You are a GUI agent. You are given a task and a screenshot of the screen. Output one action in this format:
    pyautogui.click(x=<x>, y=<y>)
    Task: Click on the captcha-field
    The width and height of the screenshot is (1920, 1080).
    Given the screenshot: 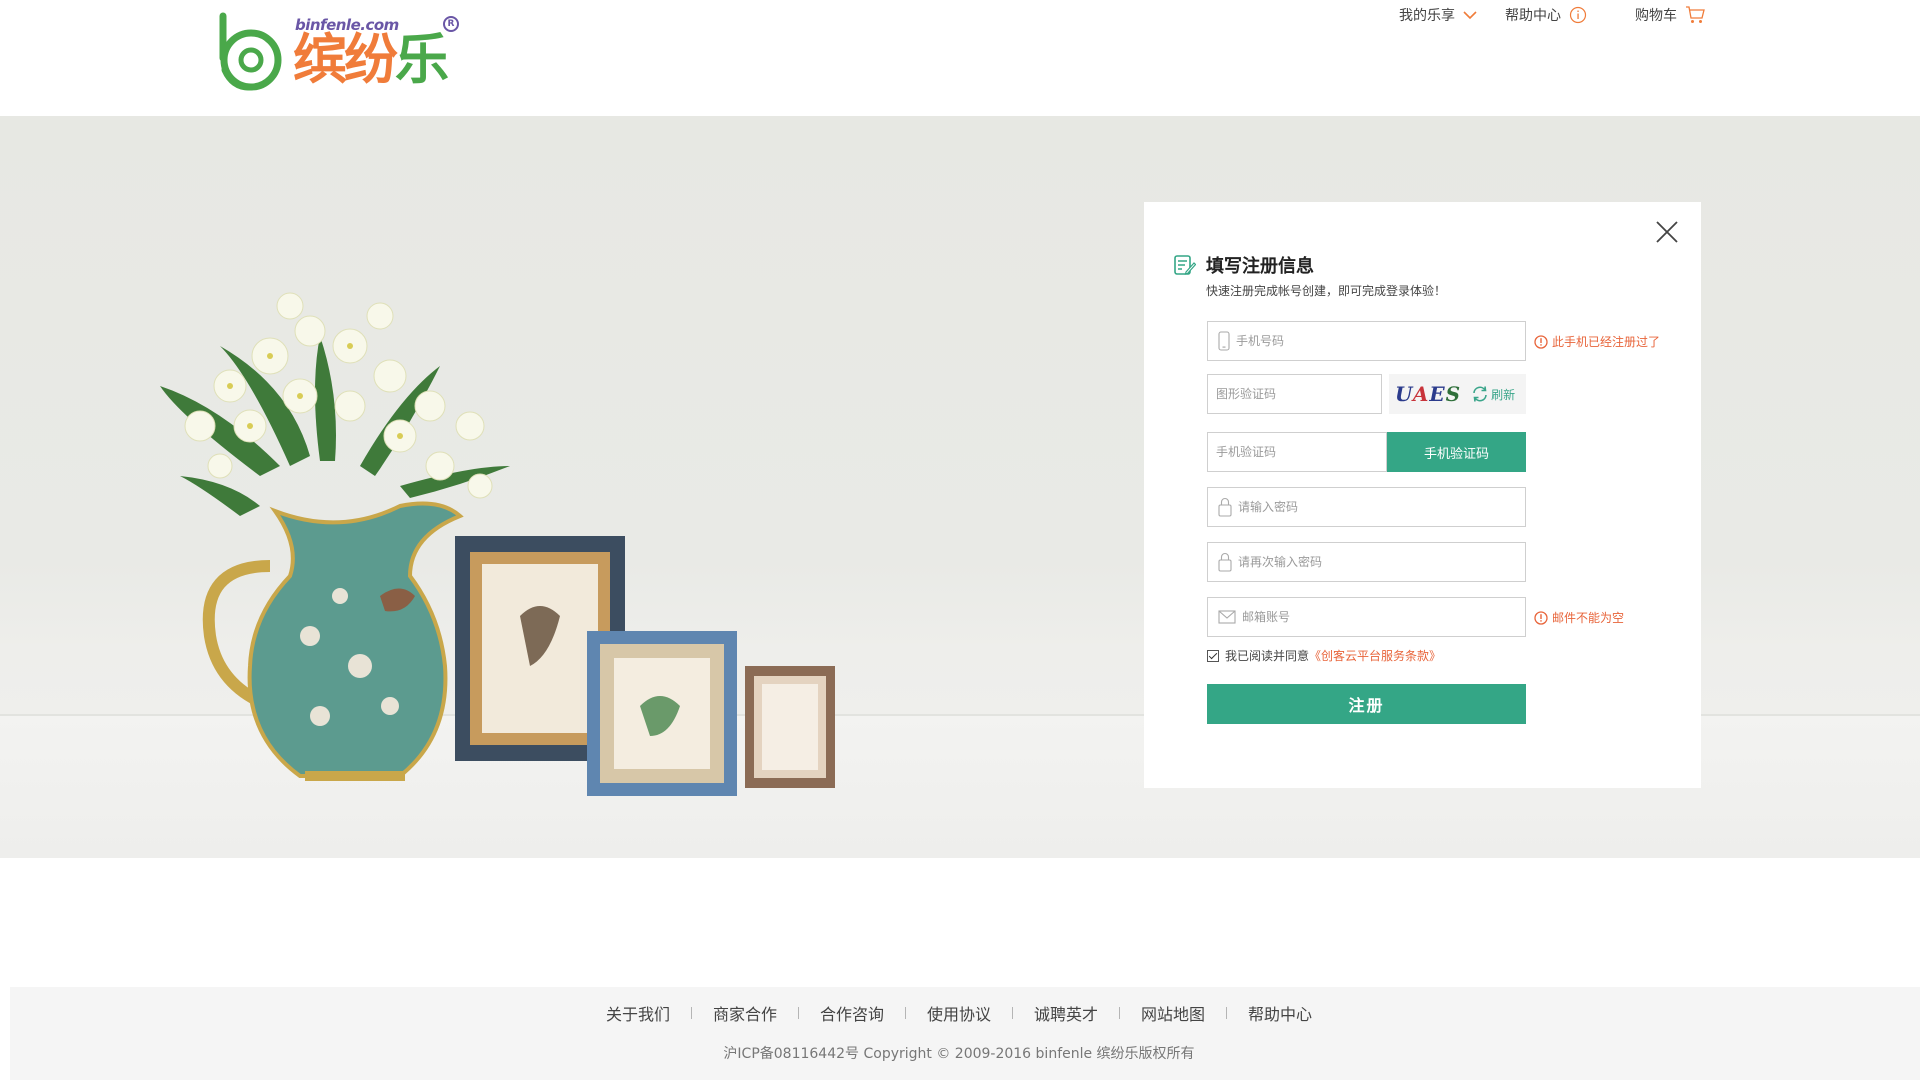 What is the action you would take?
    pyautogui.click(x=1294, y=394)
    